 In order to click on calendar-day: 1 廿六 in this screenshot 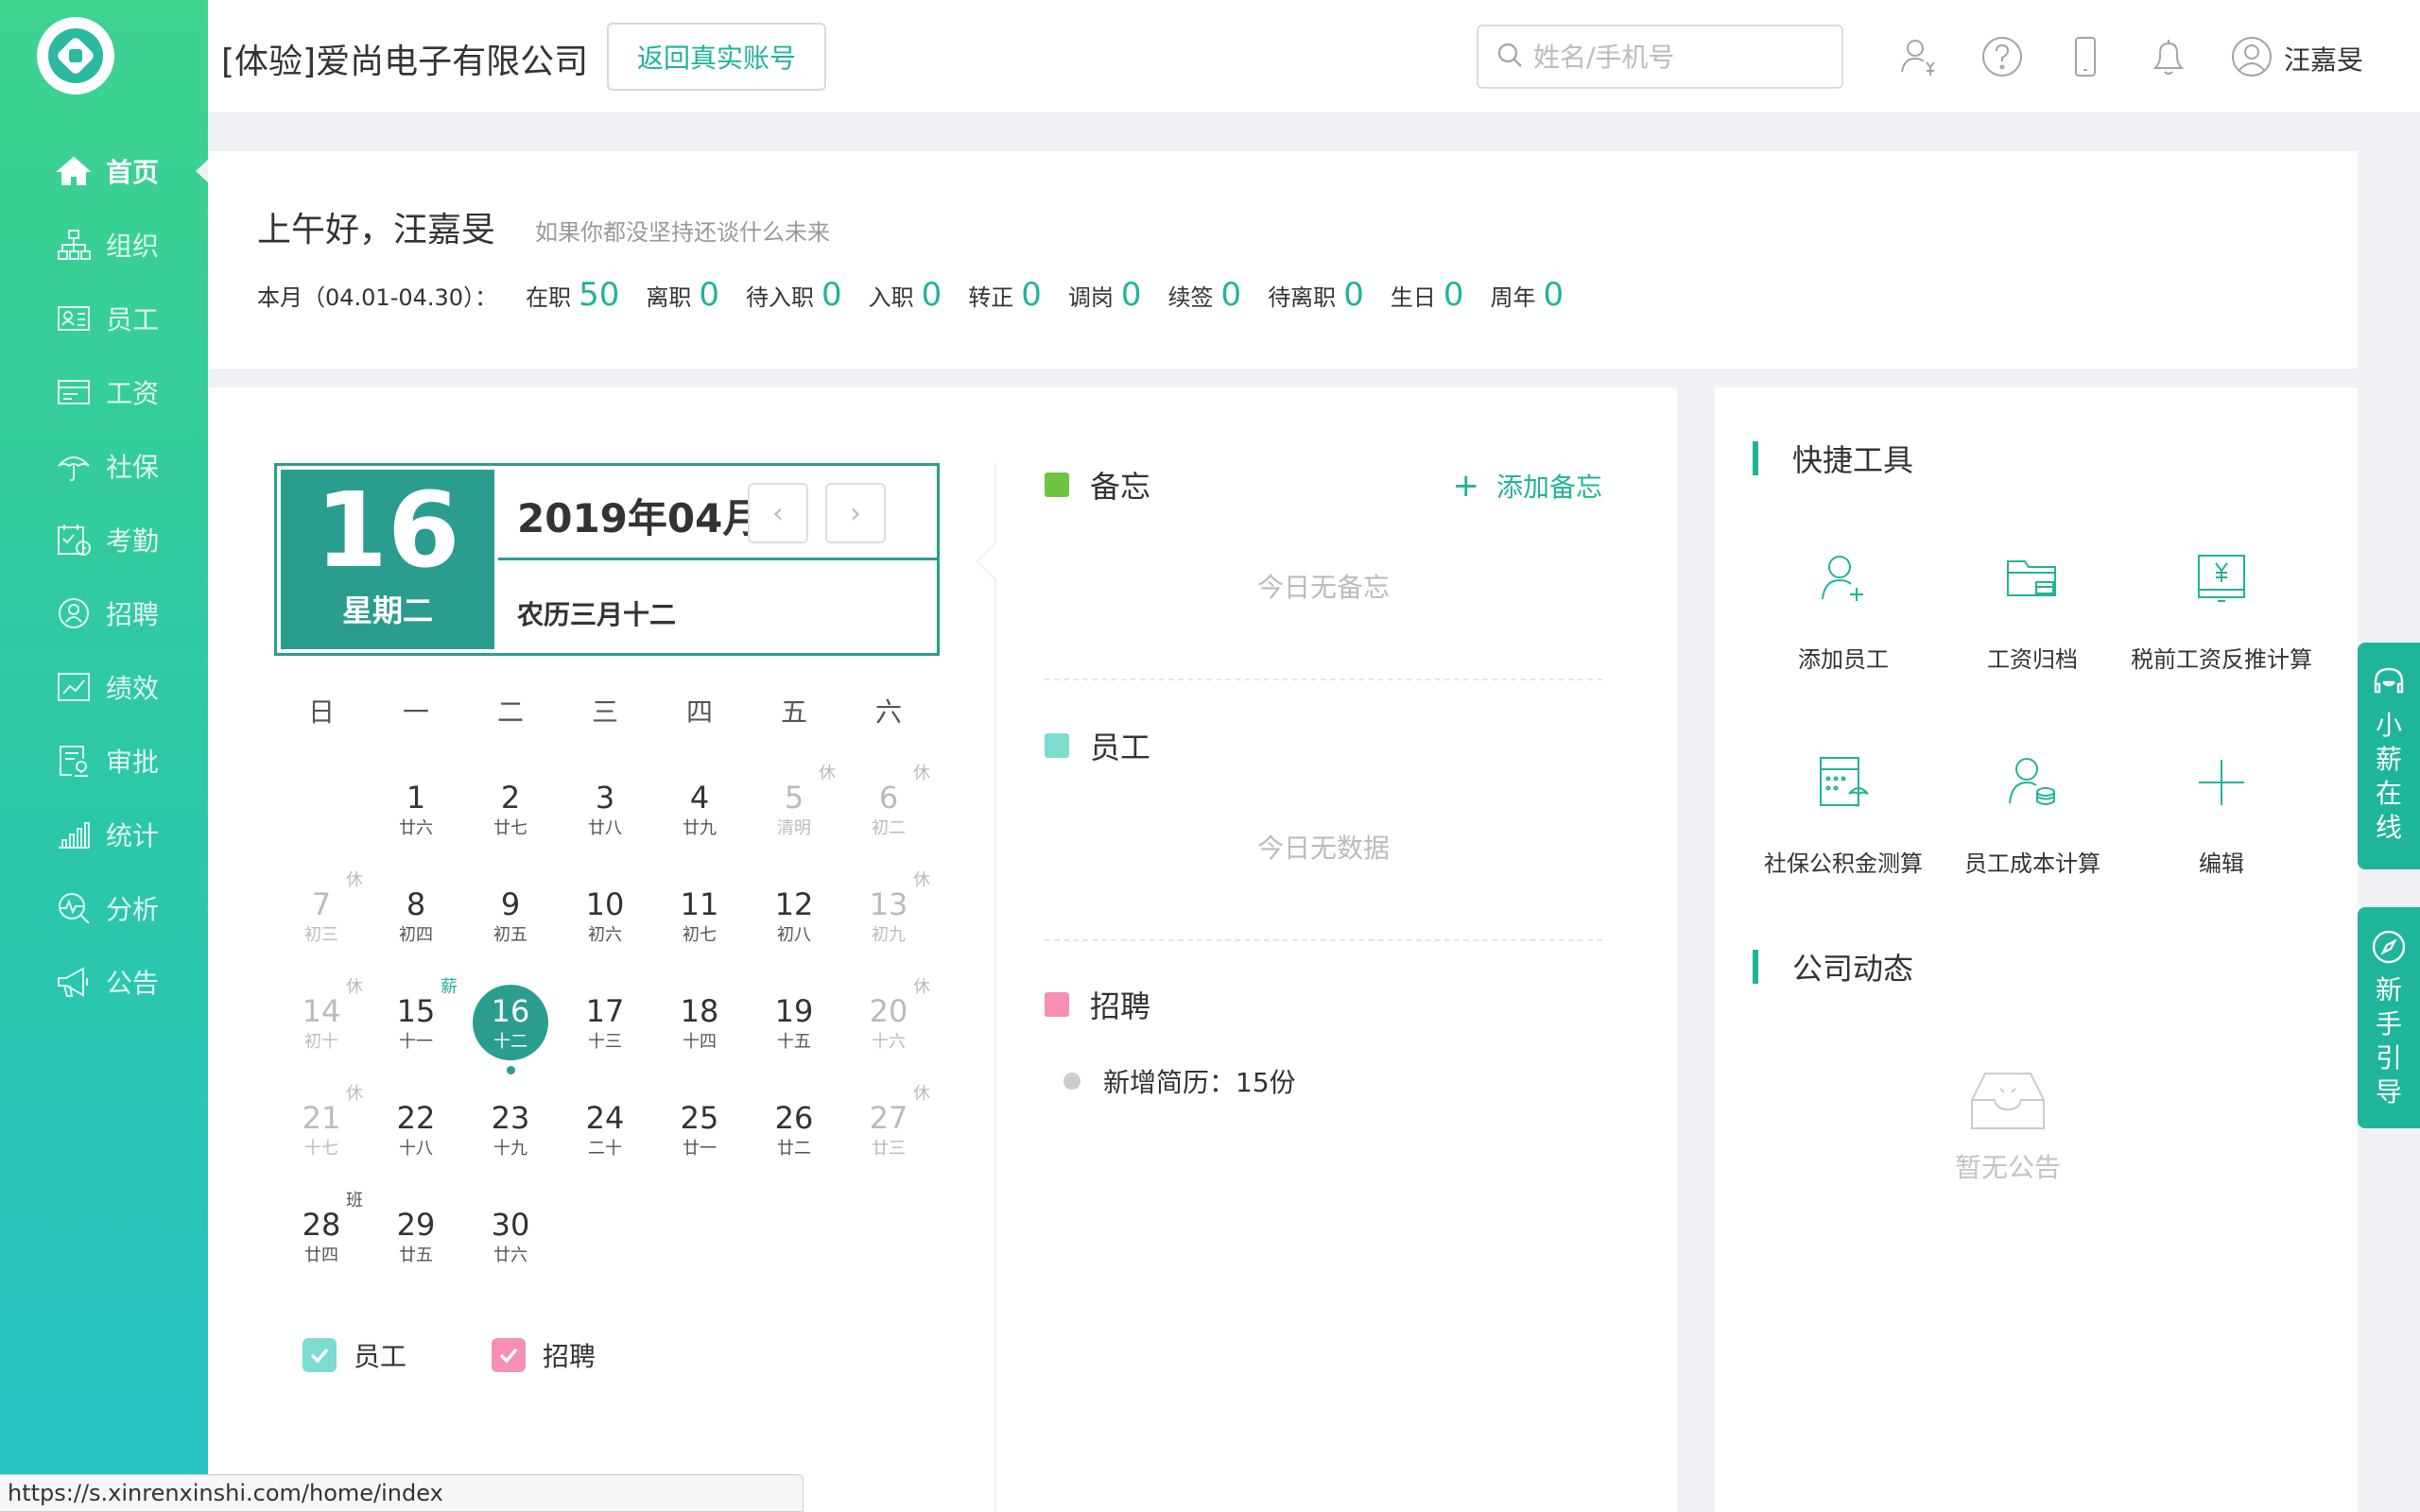, I will do `click(416, 811)`.